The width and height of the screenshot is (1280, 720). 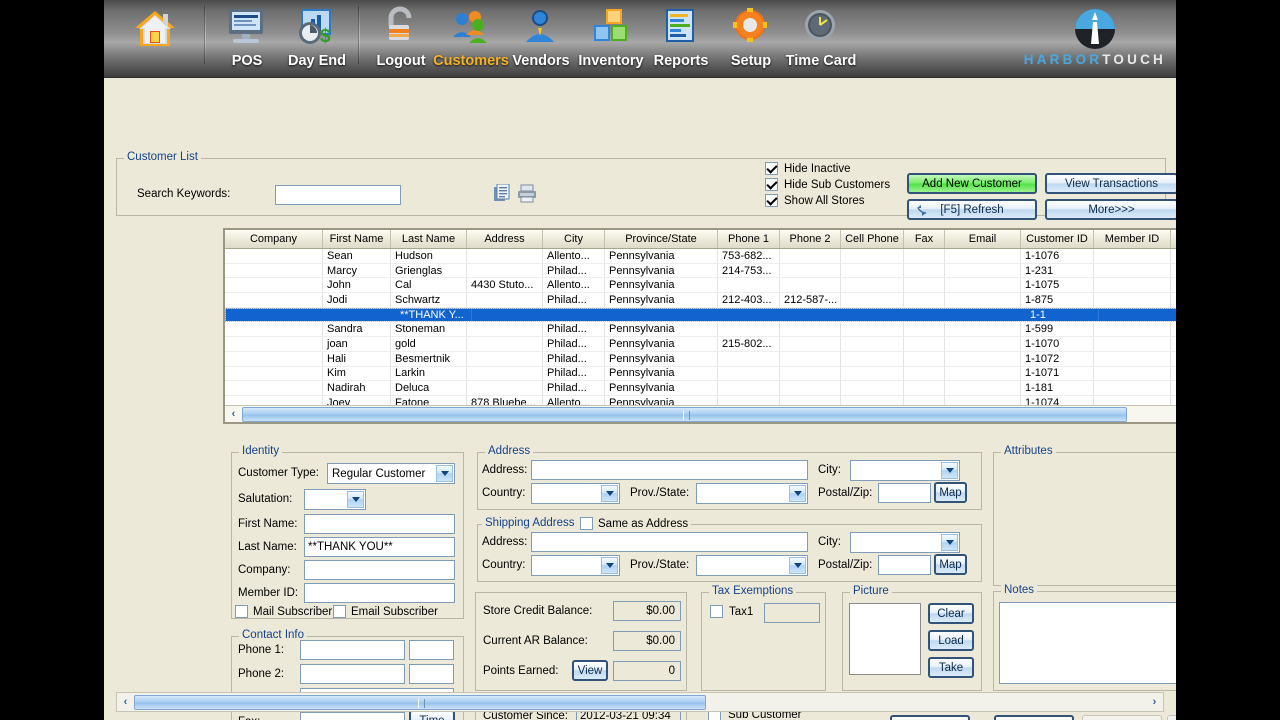 What do you see at coordinates (431, 650) in the screenshot?
I see `phone1-extension-input` at bounding box center [431, 650].